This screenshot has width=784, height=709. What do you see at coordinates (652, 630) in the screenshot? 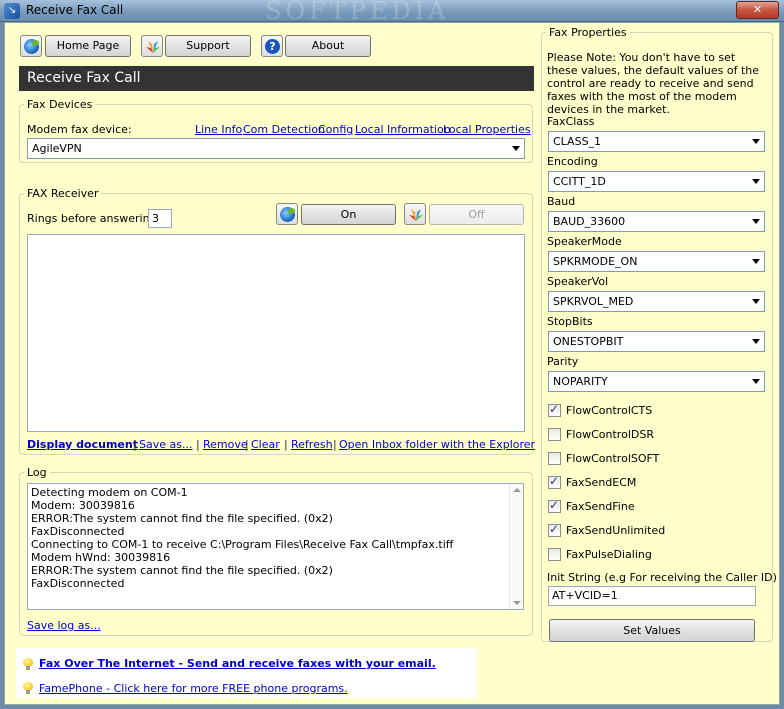
I see `set-values-button: Set Values` at bounding box center [652, 630].